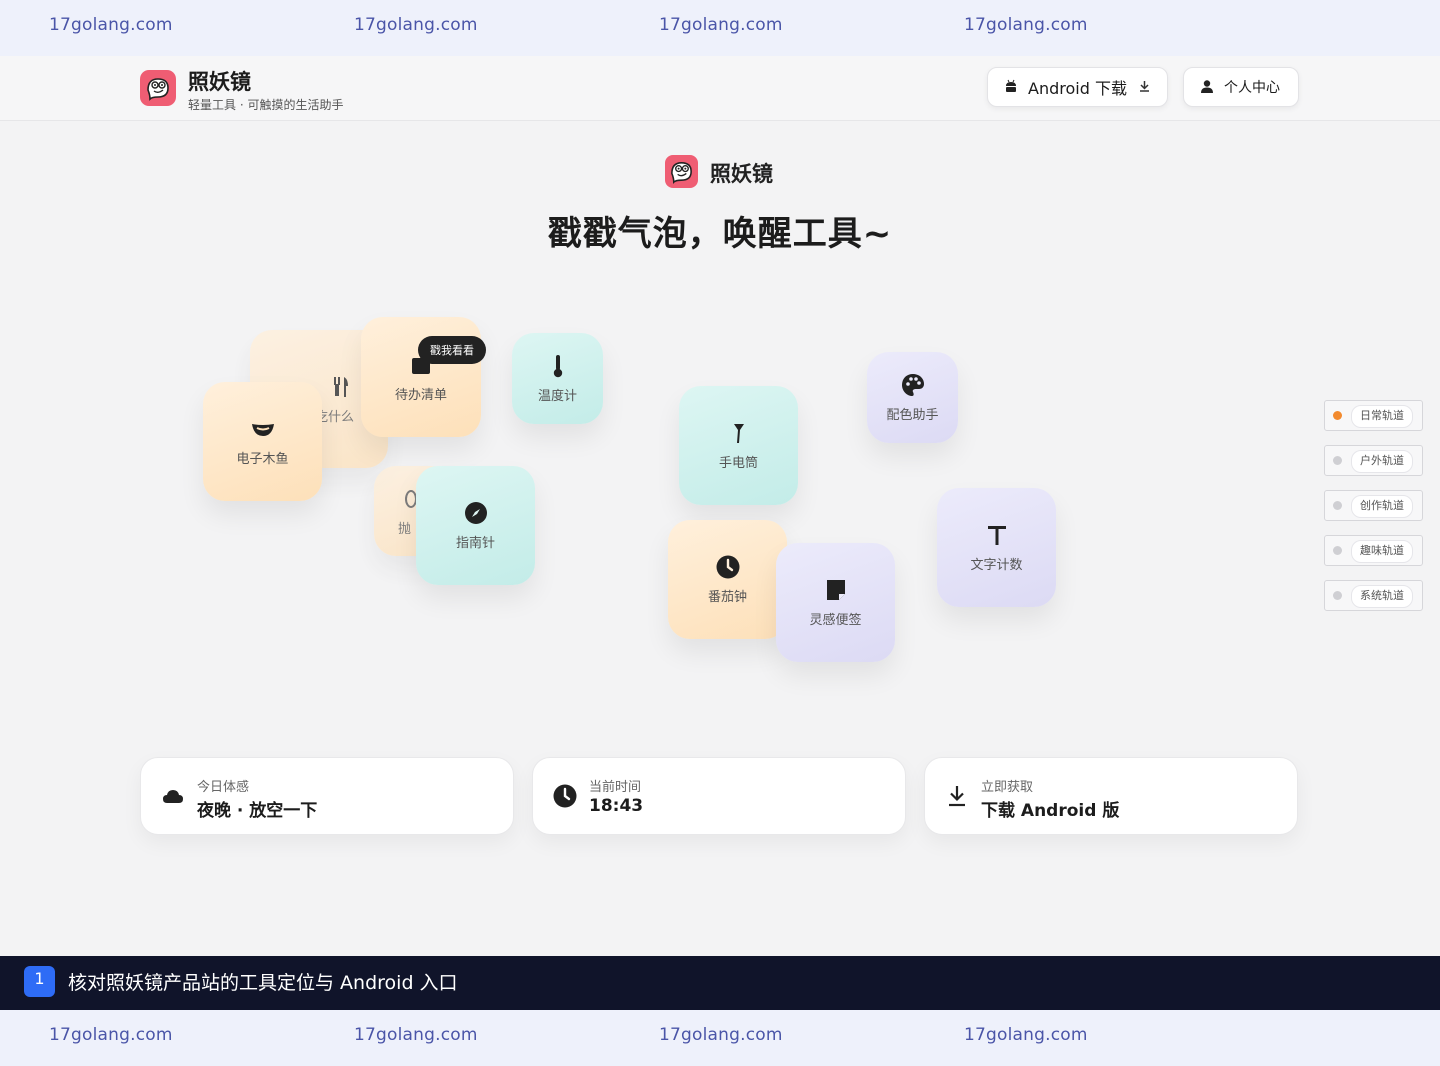  Describe the element at coordinates (1007, 787) in the screenshot. I see `card-title: 立即获取` at that location.